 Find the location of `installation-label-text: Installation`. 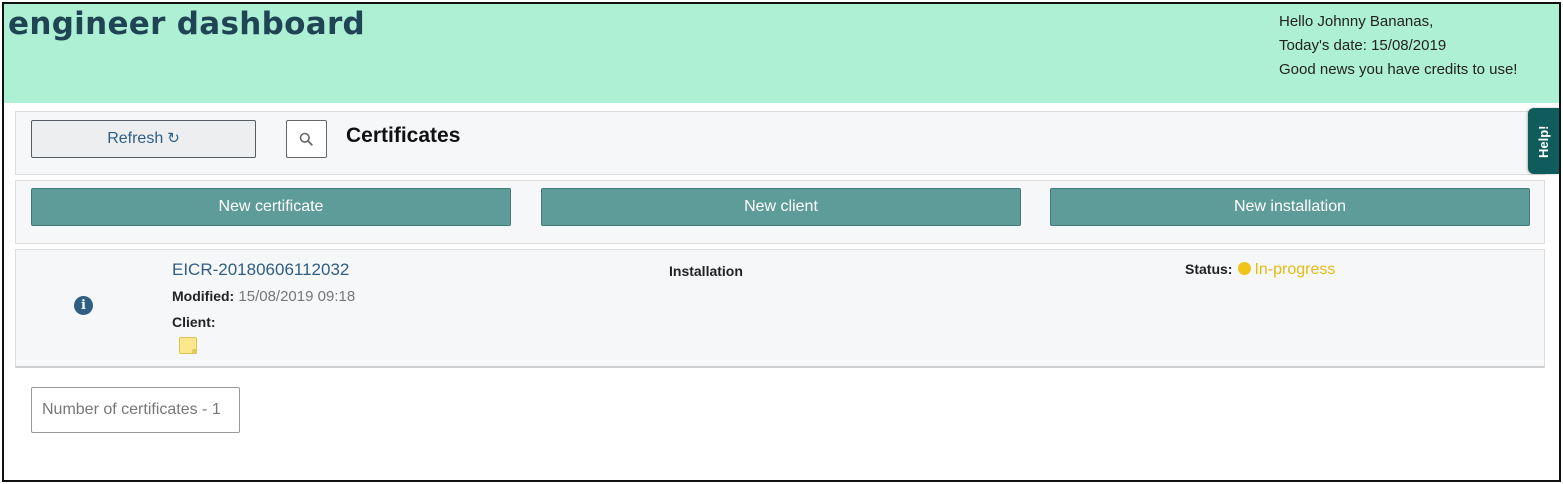

installation-label-text: Installation is located at coordinates (706, 271).